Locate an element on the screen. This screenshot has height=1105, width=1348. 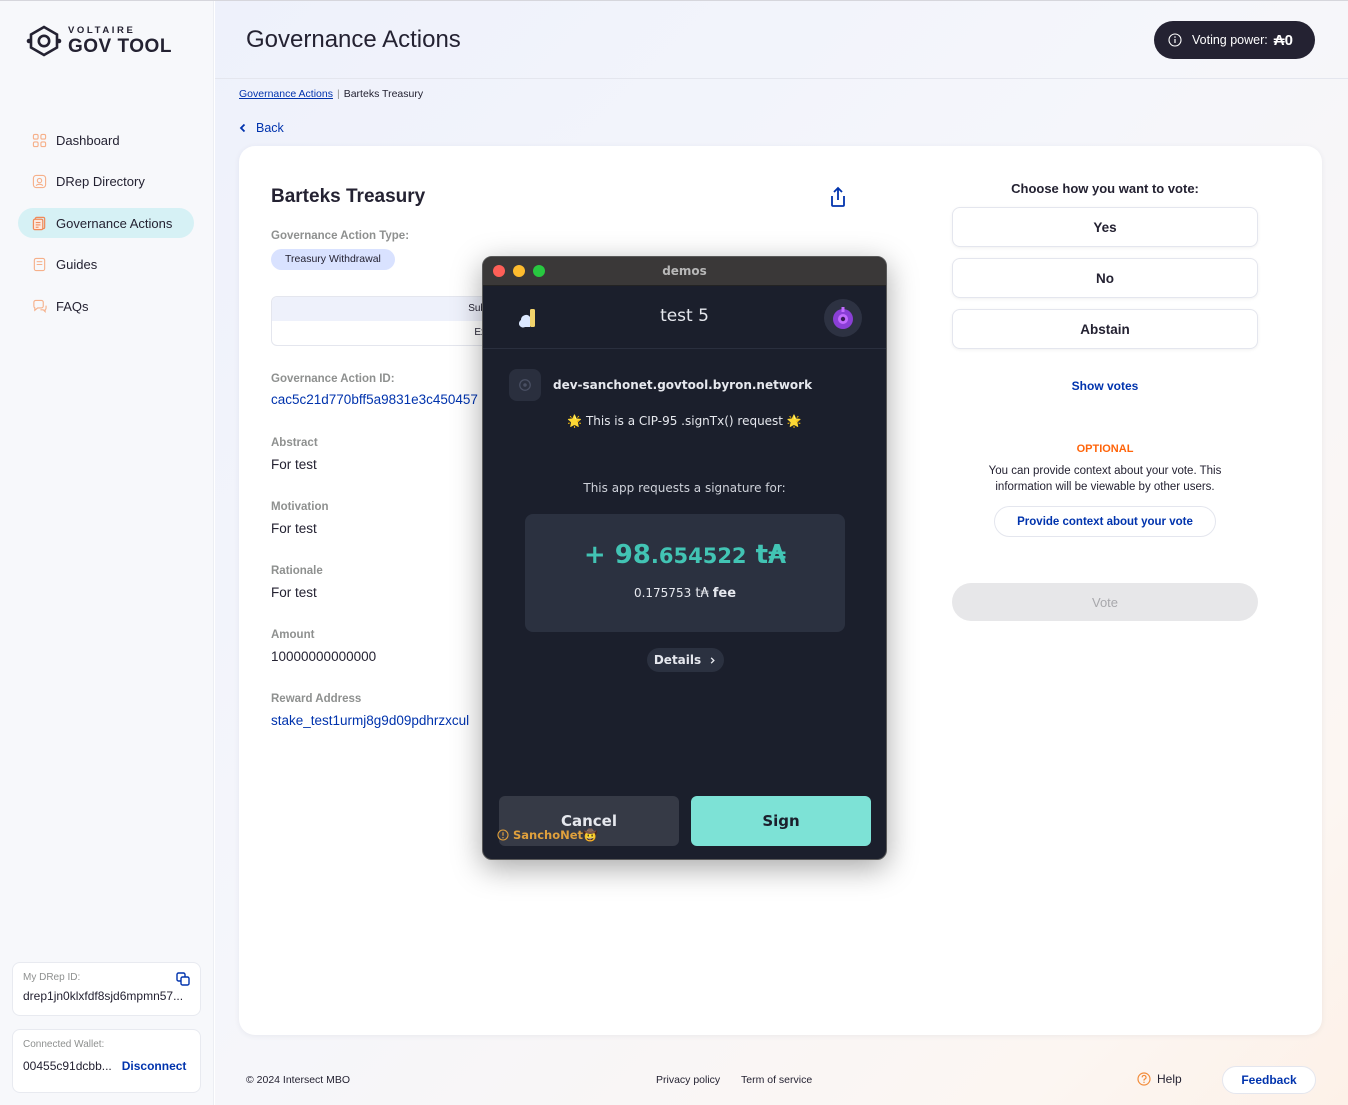
abstract-label: Abstract is located at coordinates (294, 443).